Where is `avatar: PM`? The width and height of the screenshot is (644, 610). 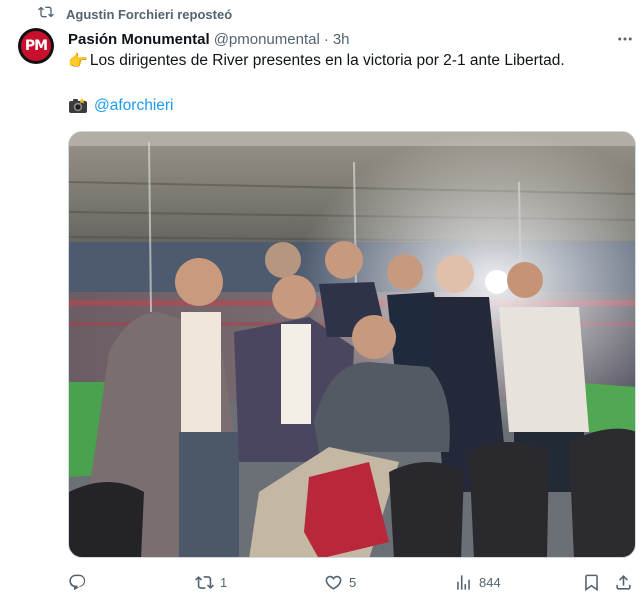
avatar: PM is located at coordinates (36, 46).